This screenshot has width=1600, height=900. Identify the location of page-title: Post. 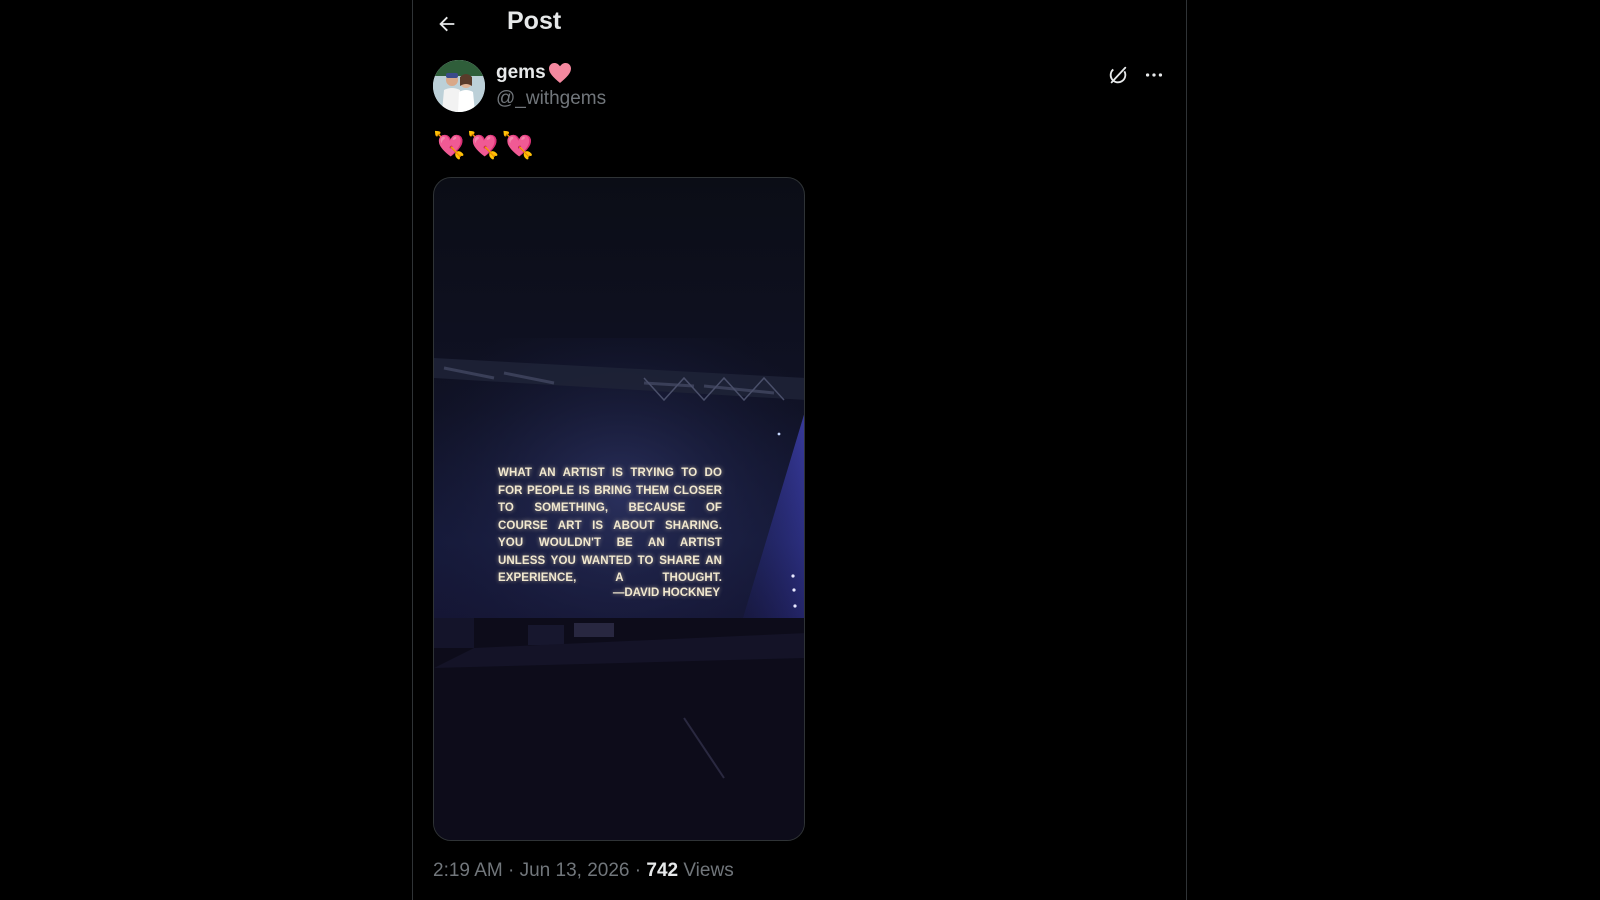
(534, 21).